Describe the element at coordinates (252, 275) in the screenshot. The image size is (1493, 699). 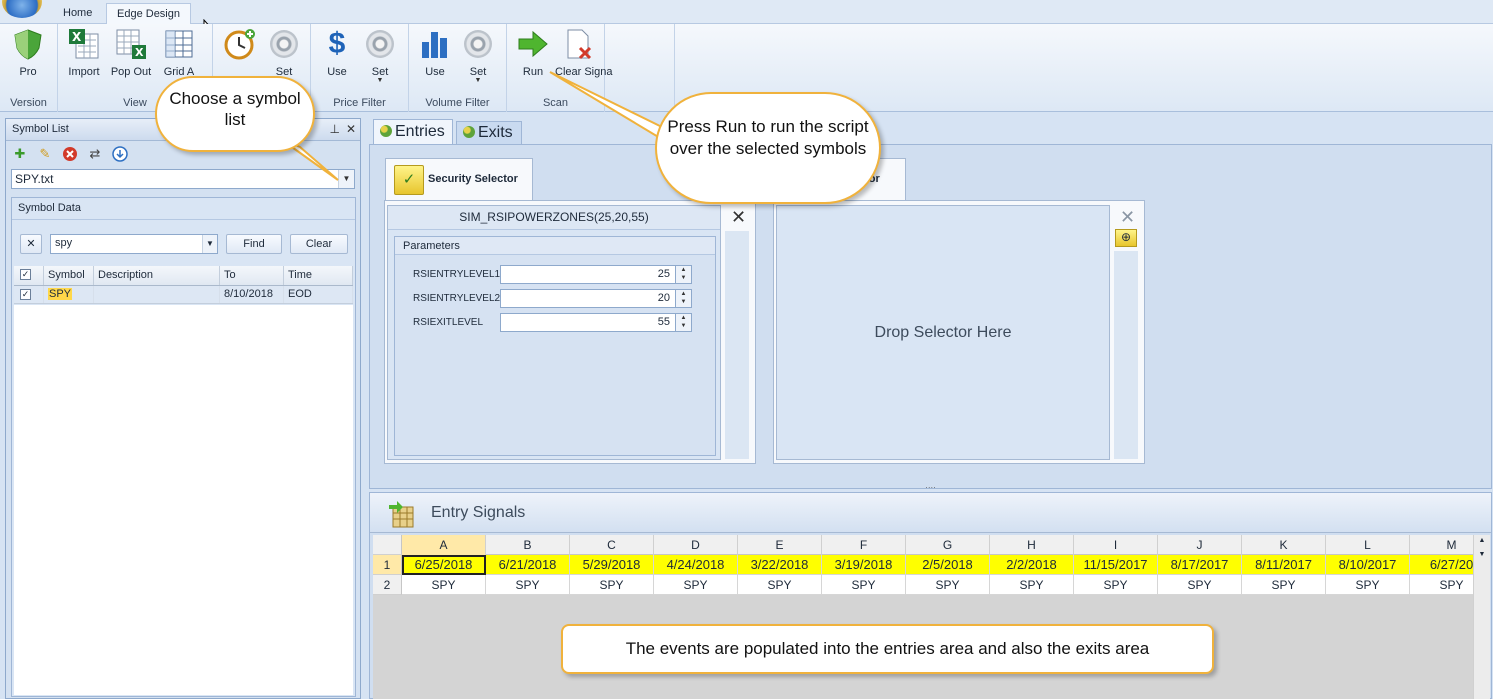
I see `col-to: To` at that location.